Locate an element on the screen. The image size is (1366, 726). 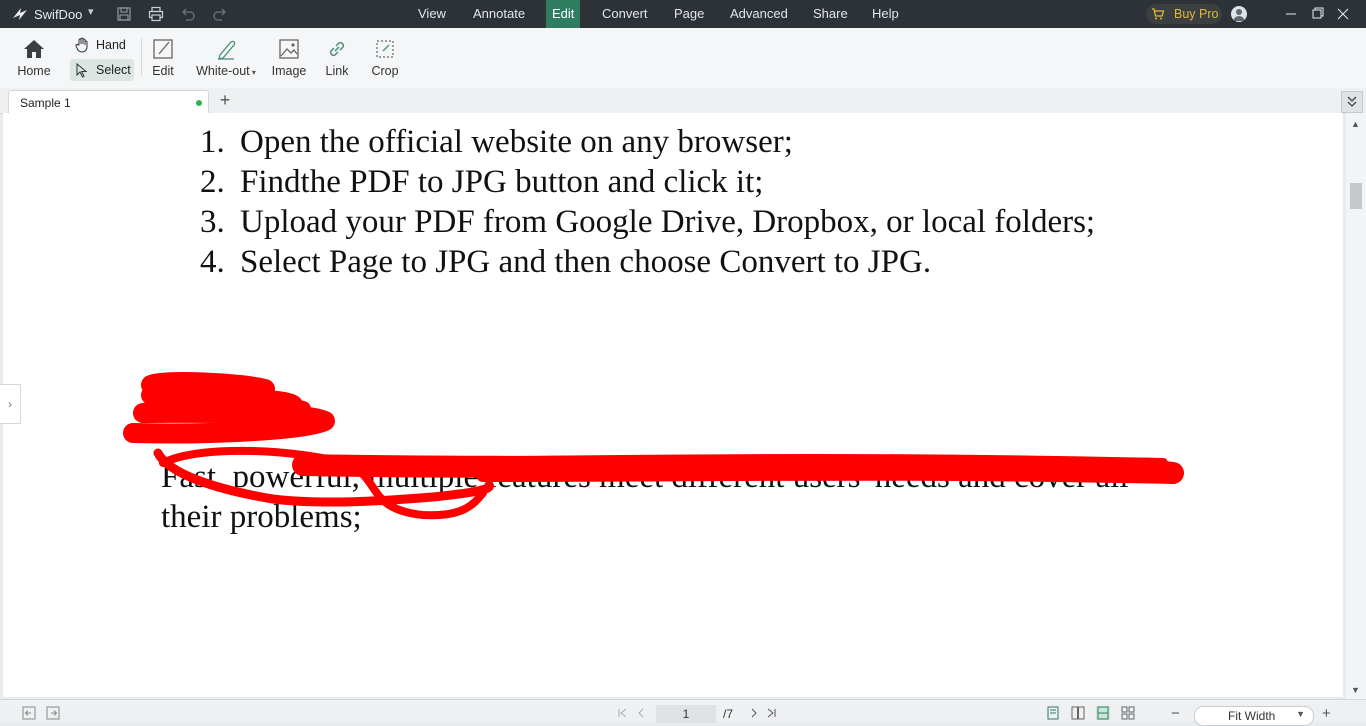
menu-help: Help is located at coordinates (885, 14).